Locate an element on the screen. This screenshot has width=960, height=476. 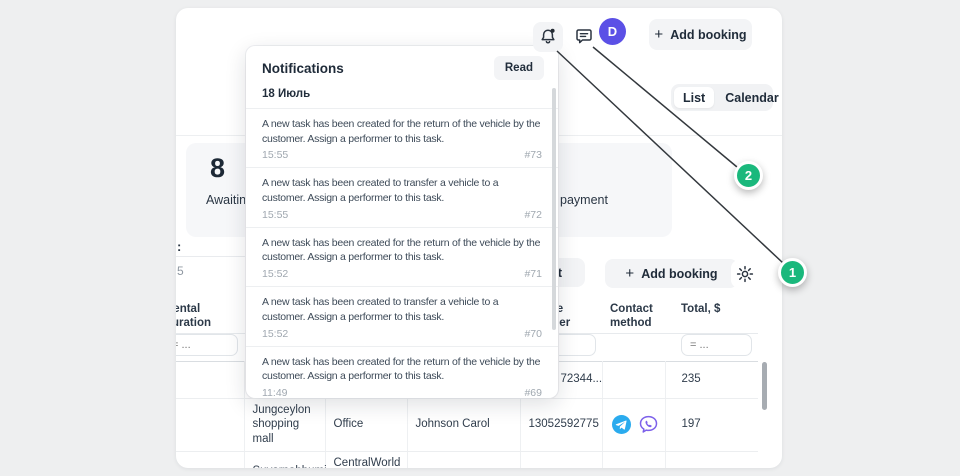
add-booking-button-table: + Add booking is located at coordinates (671, 273).